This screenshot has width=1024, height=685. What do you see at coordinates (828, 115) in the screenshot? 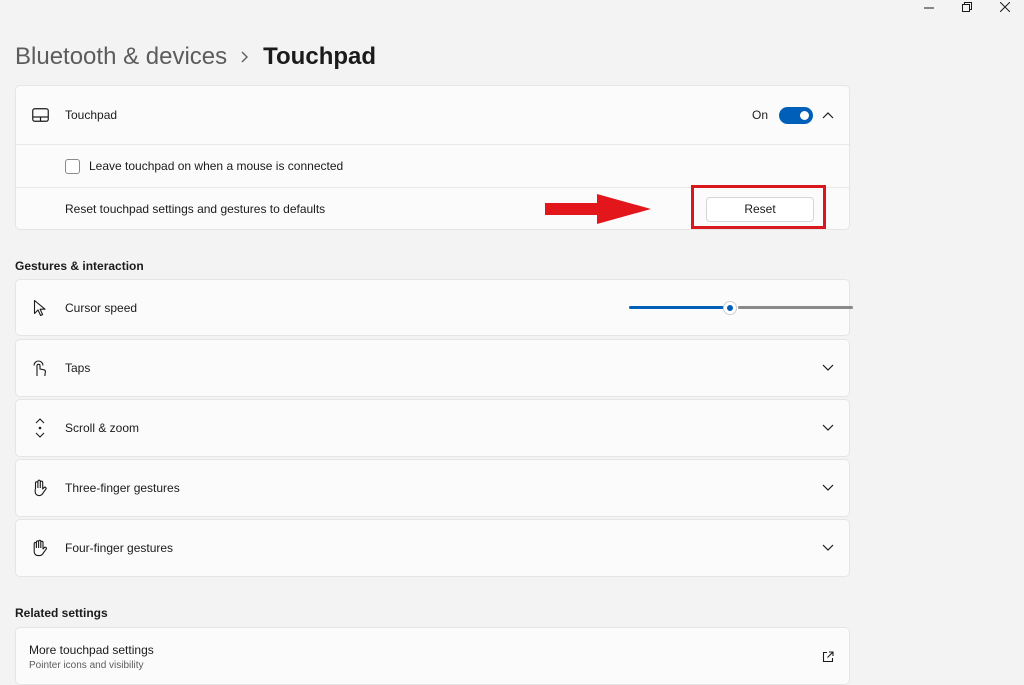
I see `chevron-up-icon` at bounding box center [828, 115].